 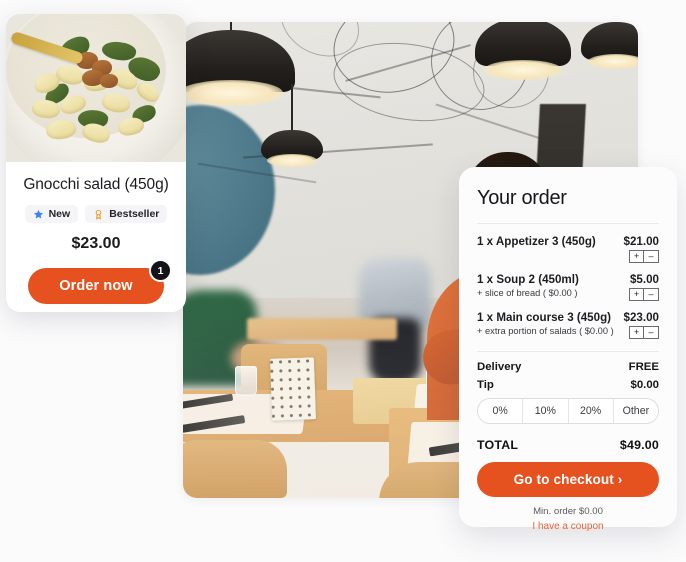 I want to click on panel-title: Your order, so click(x=522, y=198).